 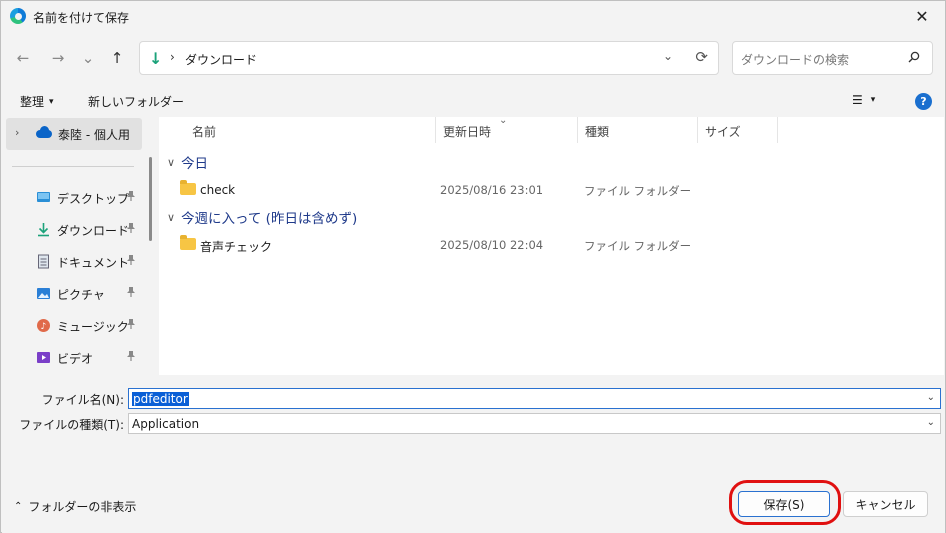 I want to click on filetype-select: Application ⌄, so click(x=534, y=423).